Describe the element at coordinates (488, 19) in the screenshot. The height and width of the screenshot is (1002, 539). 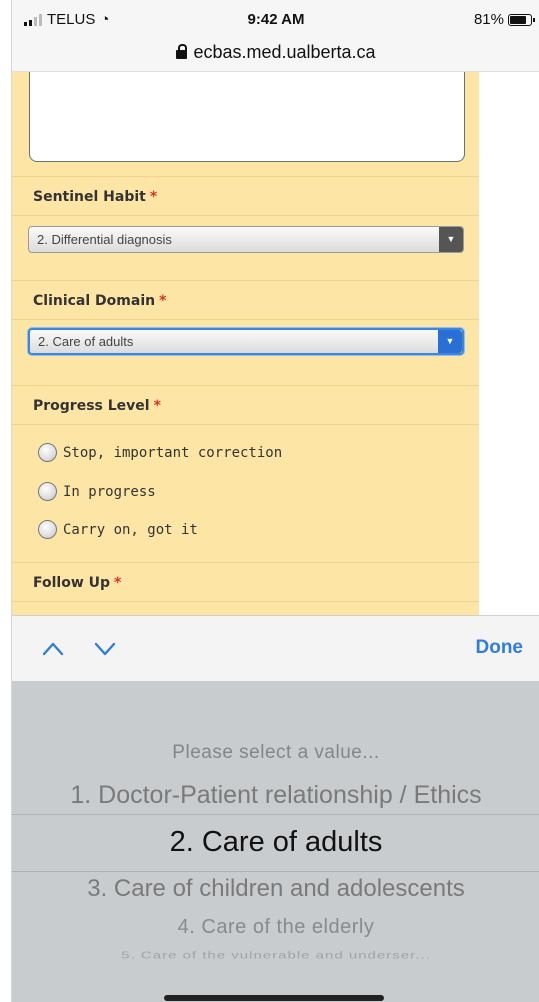
I see `battery-percent: 81%` at that location.